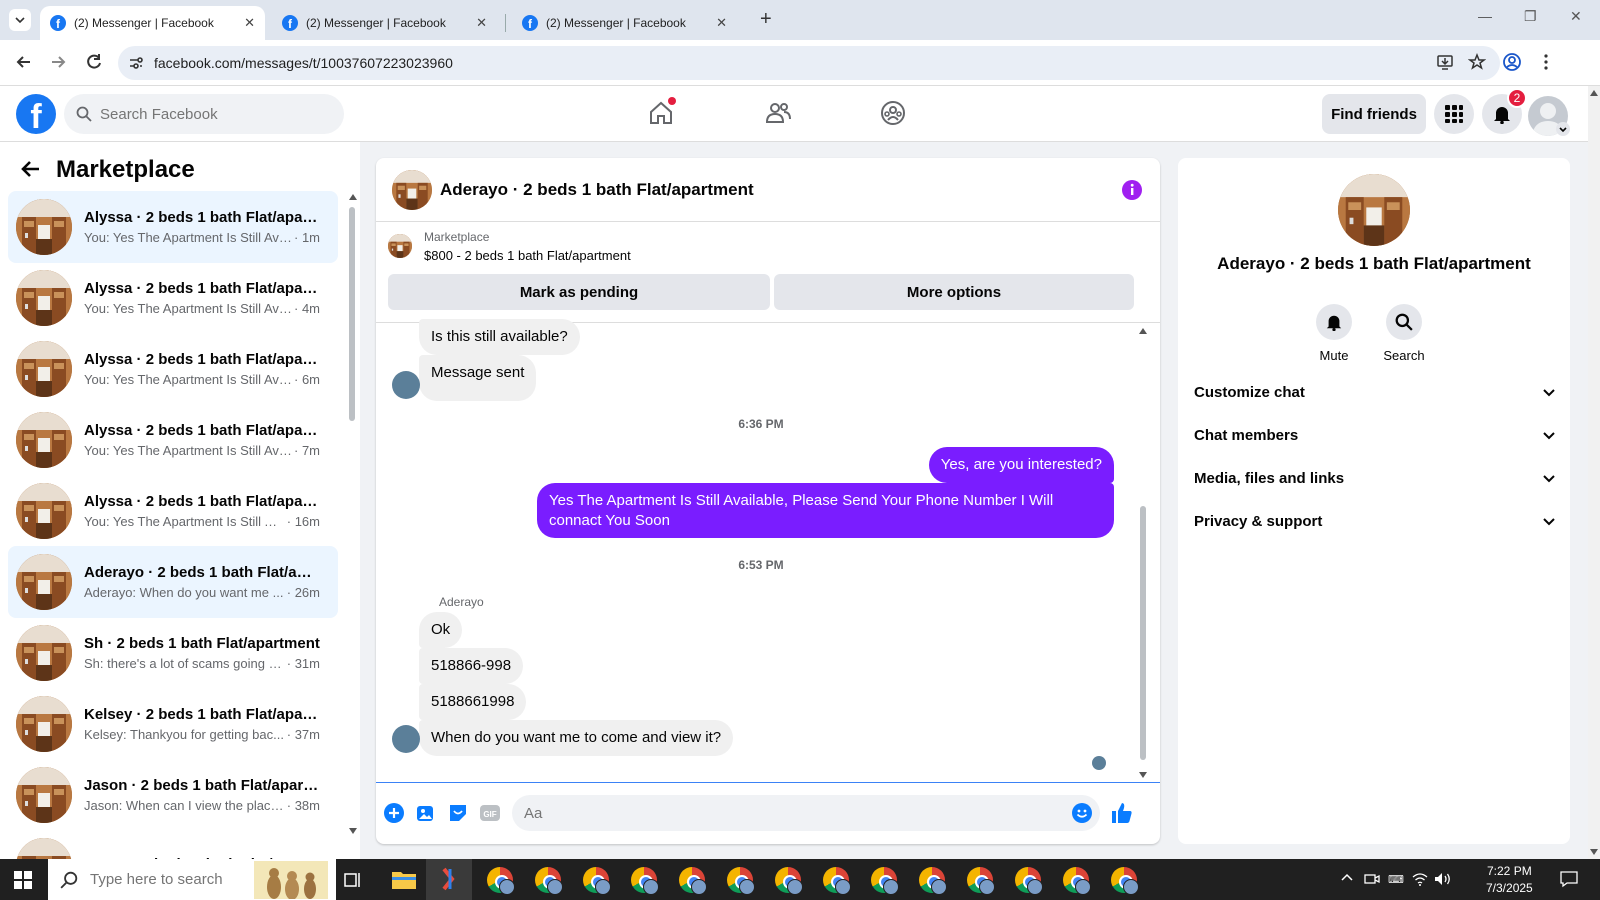 The image size is (1600, 900). What do you see at coordinates (136, 63) in the screenshot?
I see `site-info-icon` at bounding box center [136, 63].